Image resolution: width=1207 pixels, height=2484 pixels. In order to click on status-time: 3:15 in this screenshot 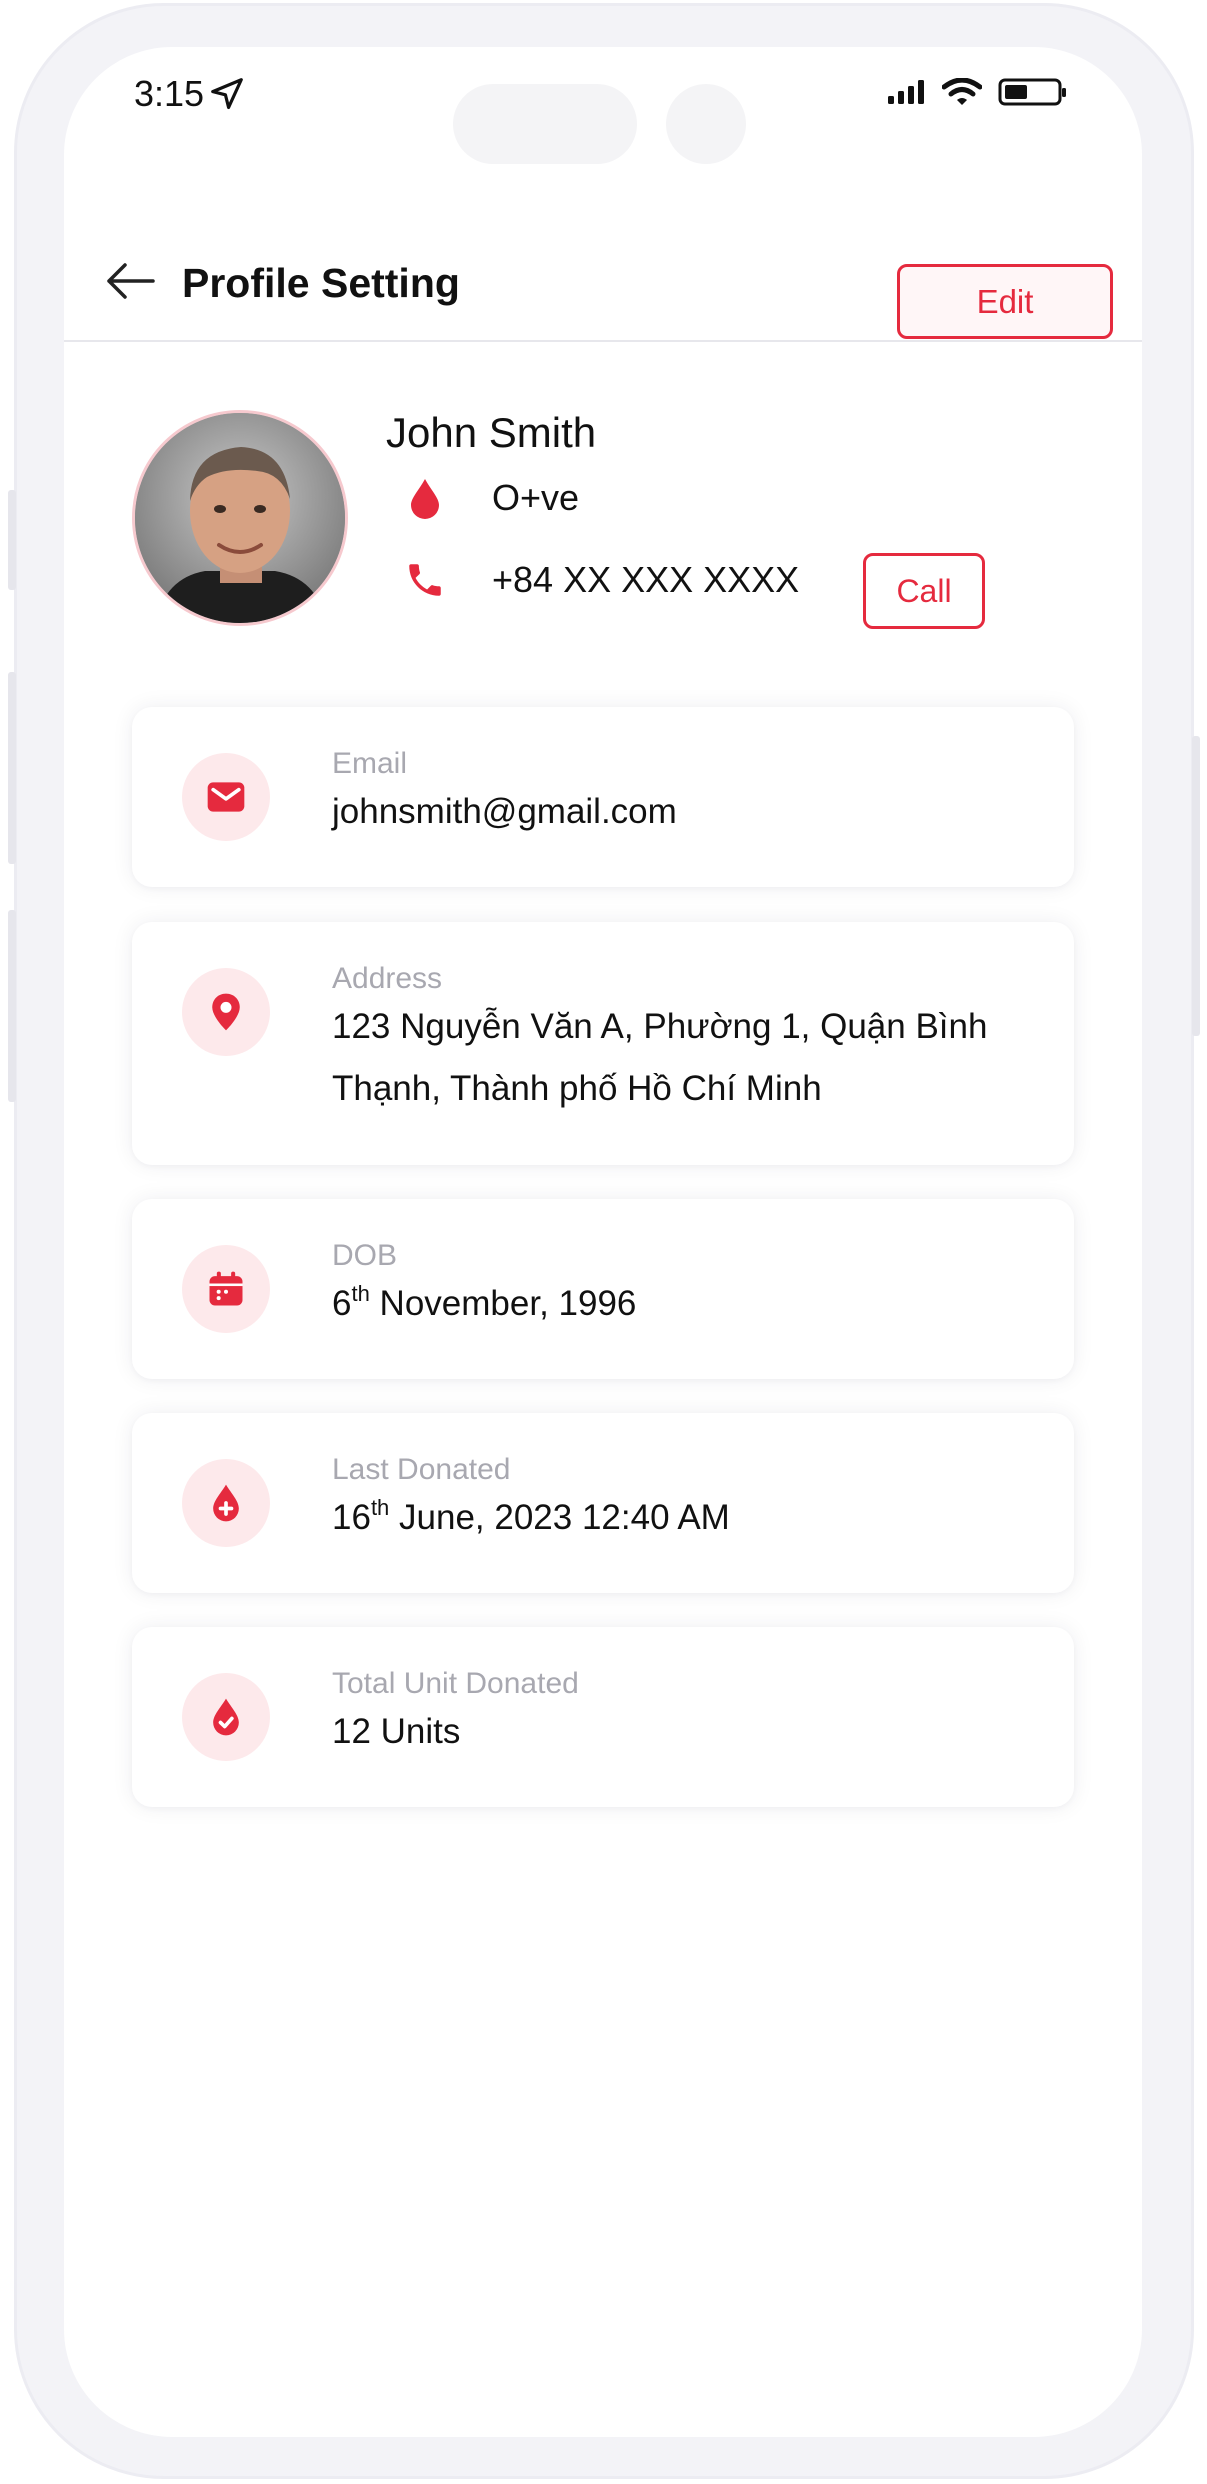, I will do `click(190, 94)`.